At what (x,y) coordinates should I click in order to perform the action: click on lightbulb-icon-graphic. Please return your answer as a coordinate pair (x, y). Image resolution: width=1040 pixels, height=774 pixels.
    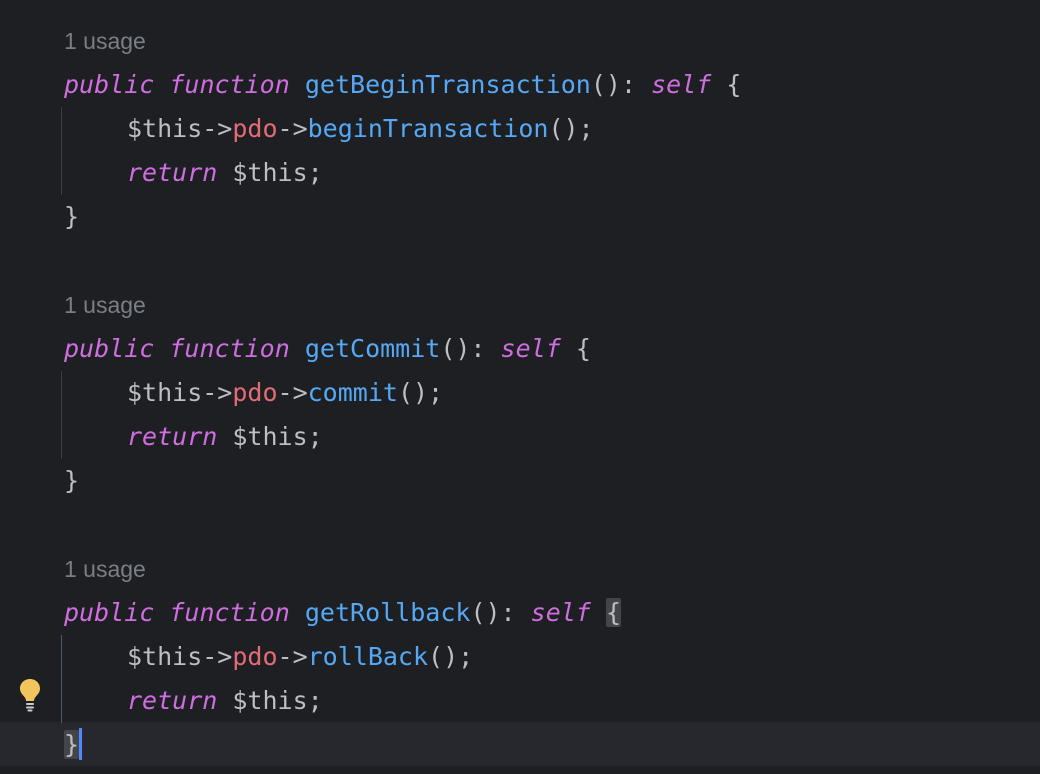
    Looking at the image, I should click on (30, 695).